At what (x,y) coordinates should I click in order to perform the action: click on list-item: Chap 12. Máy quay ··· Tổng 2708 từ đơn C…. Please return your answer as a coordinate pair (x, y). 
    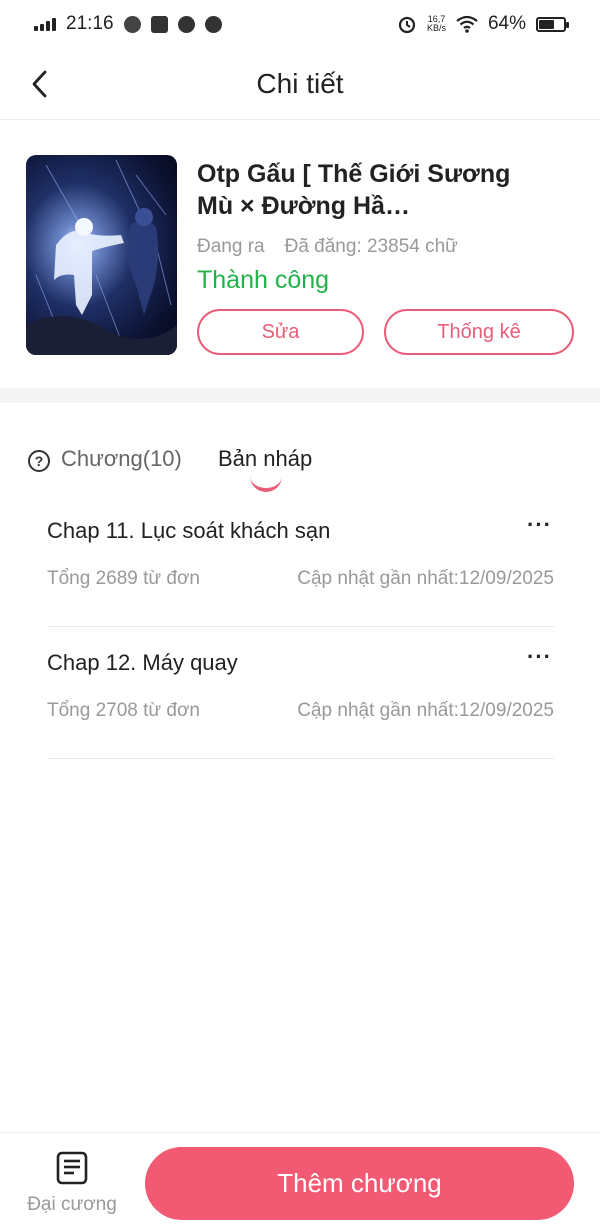
    Looking at the image, I should click on (300, 692).